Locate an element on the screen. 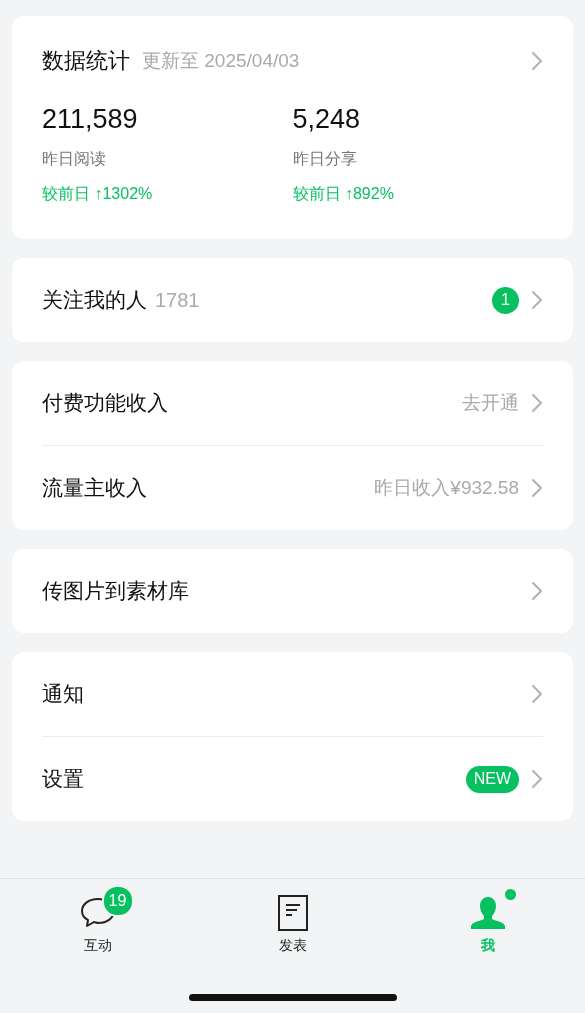  menu-row: 付费功能收入 去开通 is located at coordinates (292, 403).